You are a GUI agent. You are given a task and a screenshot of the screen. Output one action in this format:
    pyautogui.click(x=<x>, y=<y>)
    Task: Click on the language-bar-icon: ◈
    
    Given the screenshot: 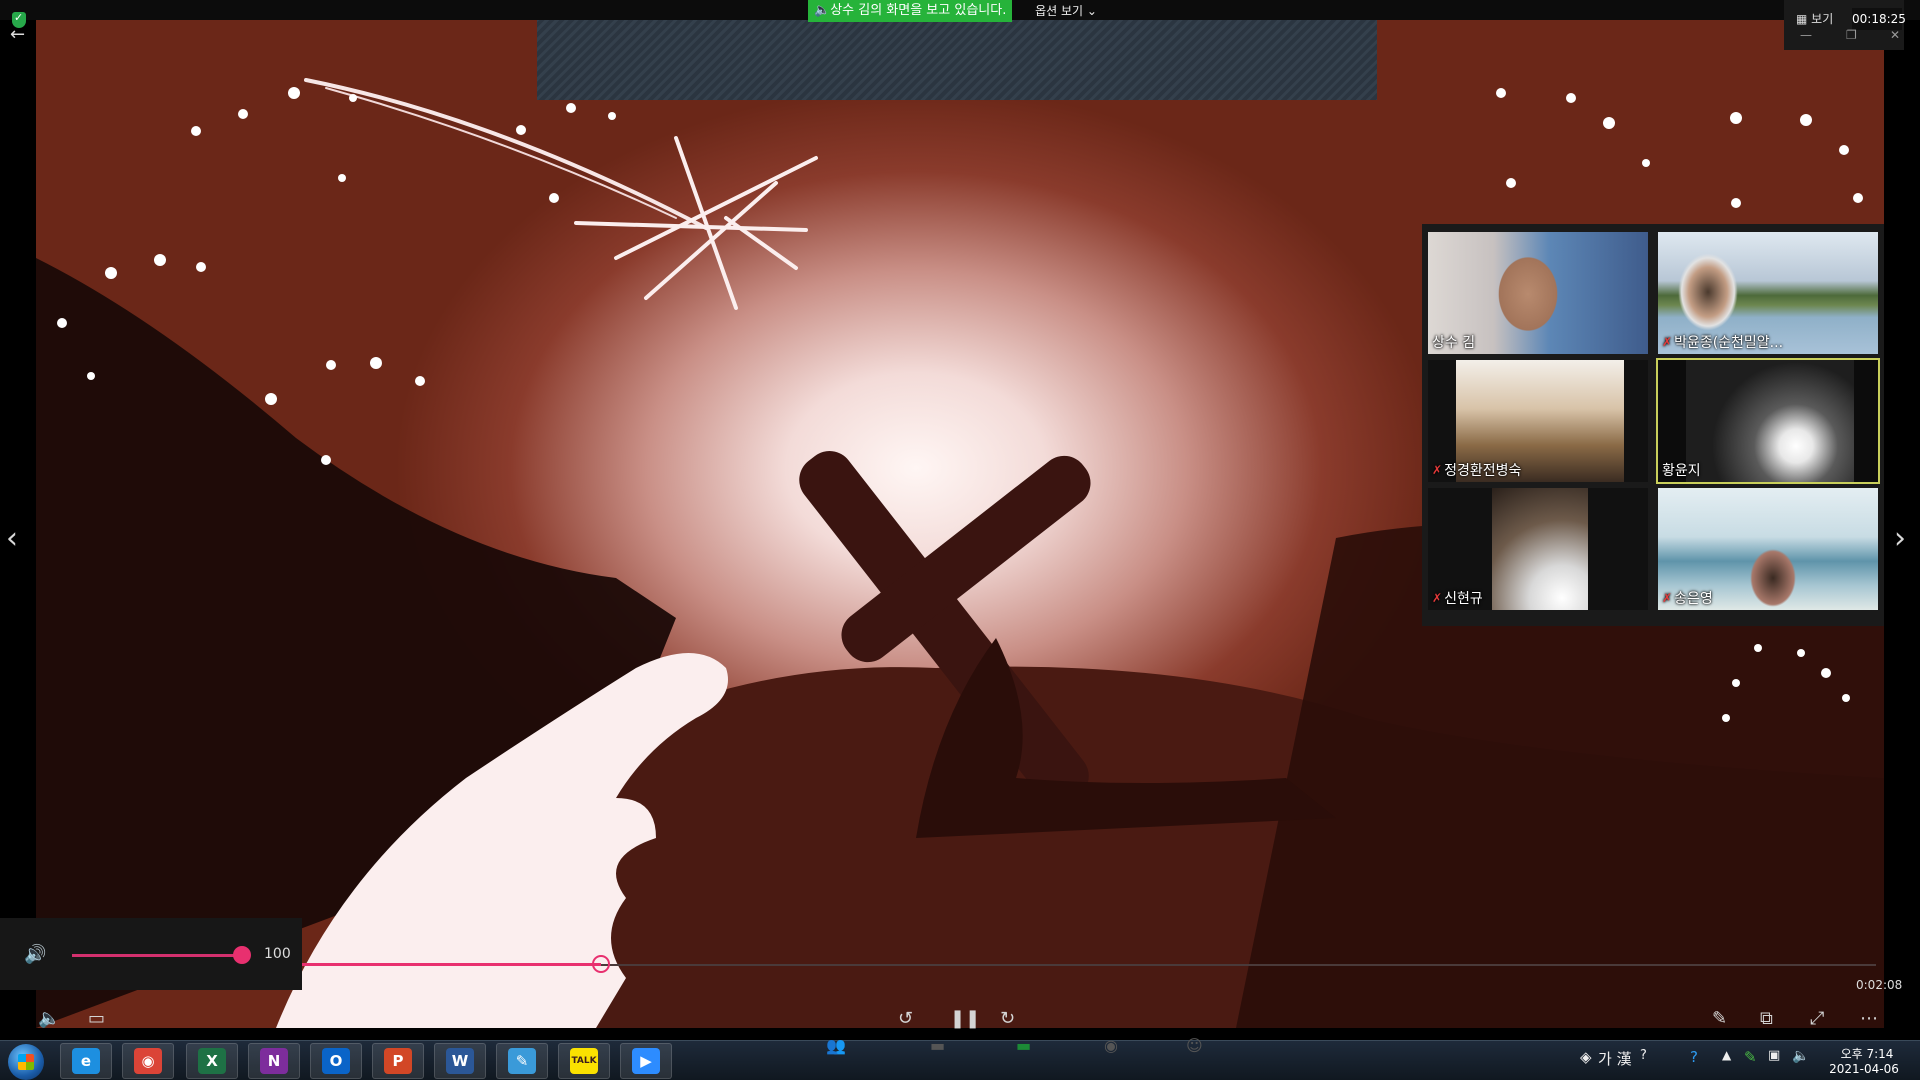 What is the action you would take?
    pyautogui.click(x=1586, y=1057)
    